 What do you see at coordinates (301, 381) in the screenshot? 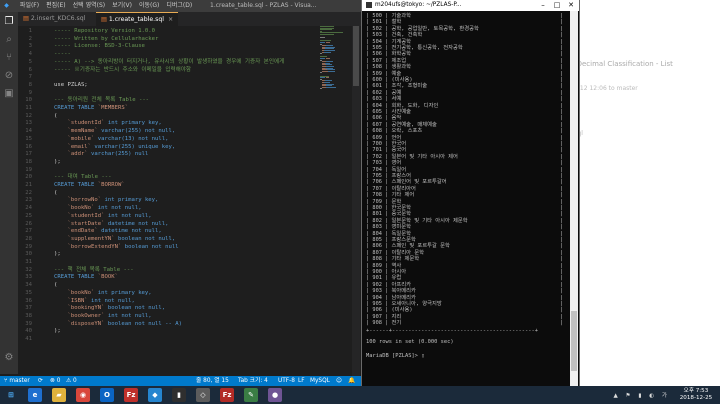
I see `eol-status: LF` at bounding box center [301, 381].